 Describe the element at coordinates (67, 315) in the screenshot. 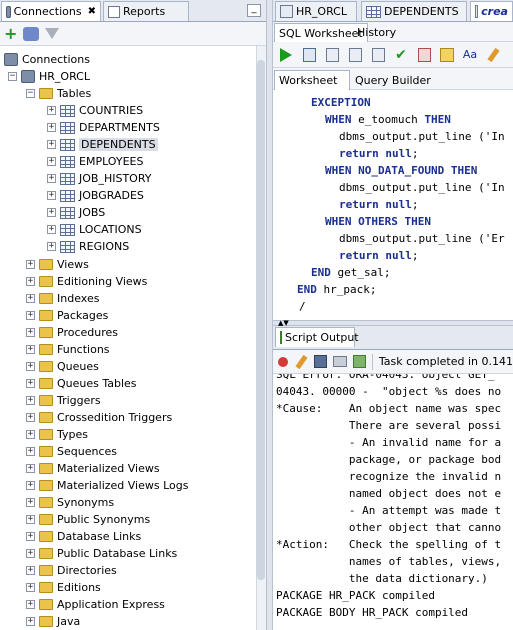

I see `tree-folder-item: + Packages` at that location.